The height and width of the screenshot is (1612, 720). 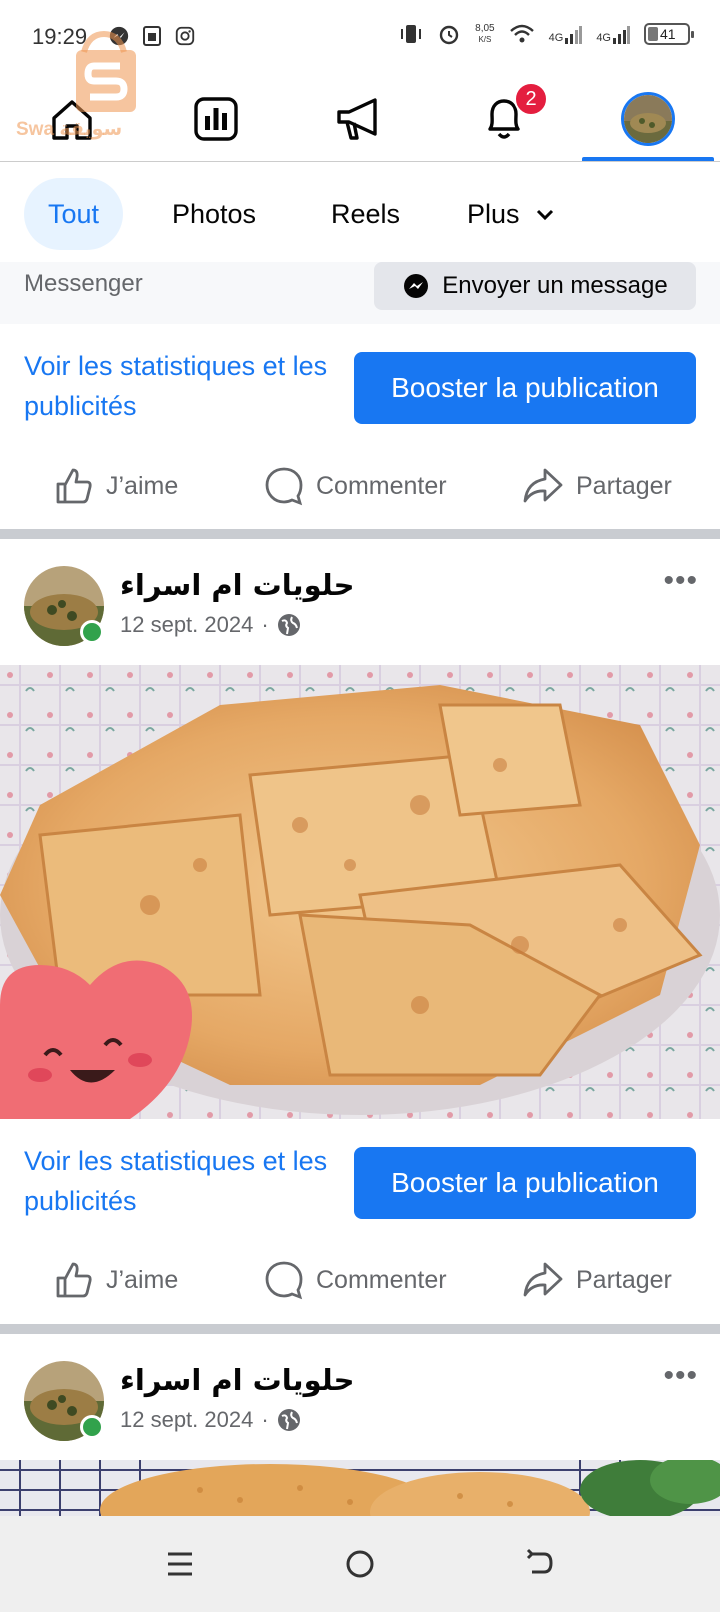 What do you see at coordinates (416, 286) in the screenshot?
I see `messenger-icon` at bounding box center [416, 286].